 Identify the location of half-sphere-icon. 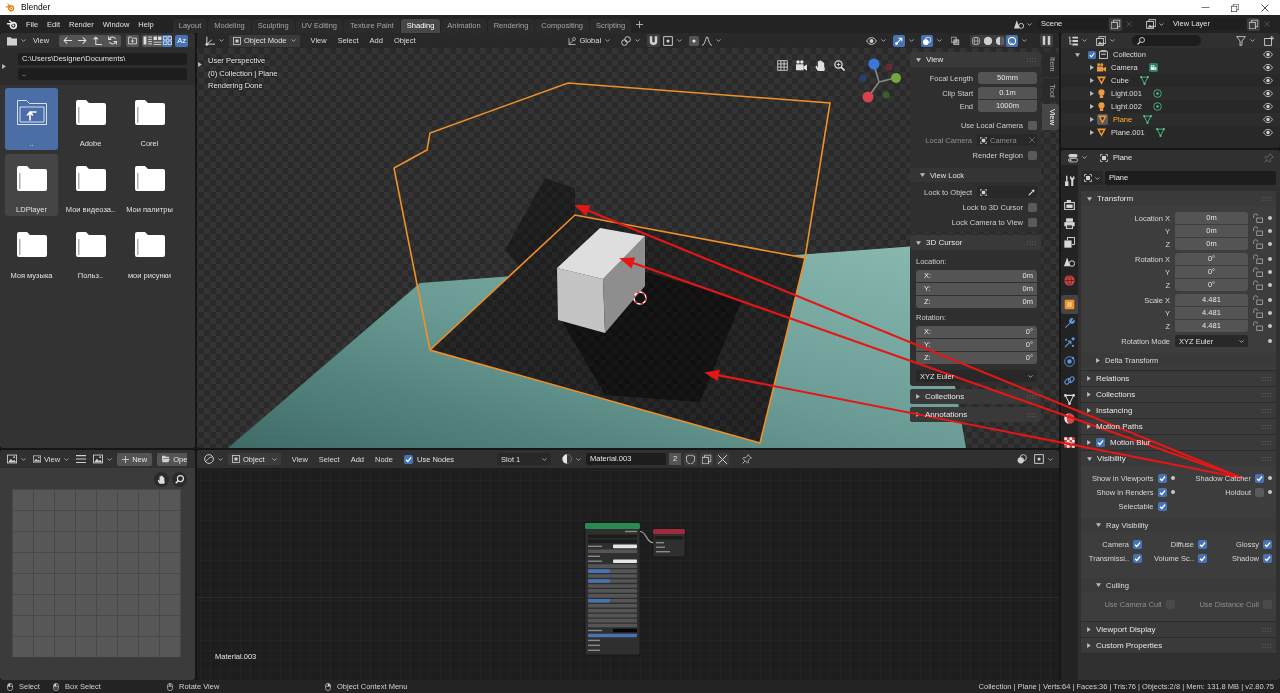
(1000, 40).